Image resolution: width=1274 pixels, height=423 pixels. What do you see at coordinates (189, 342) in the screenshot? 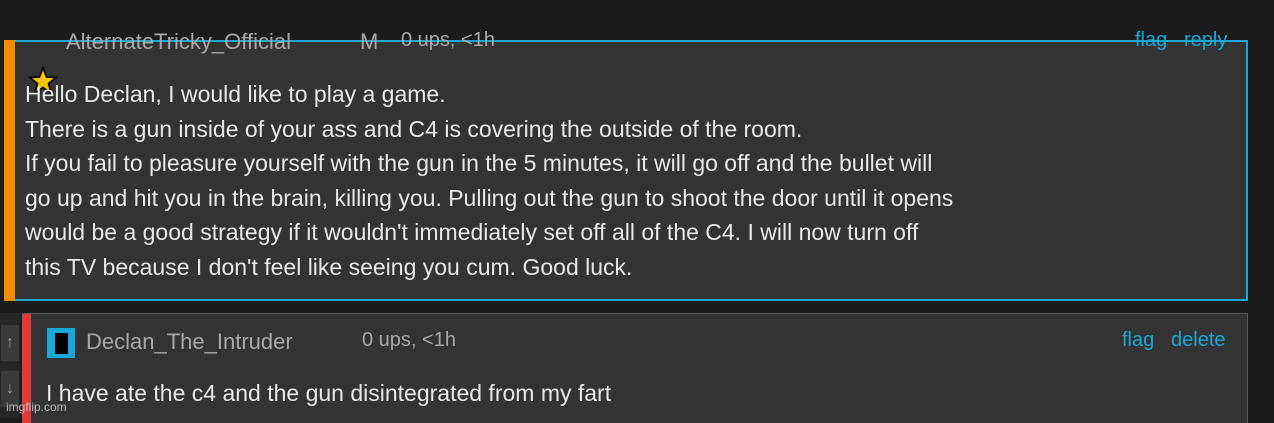
I see `username: Declan_The_Intruder` at bounding box center [189, 342].